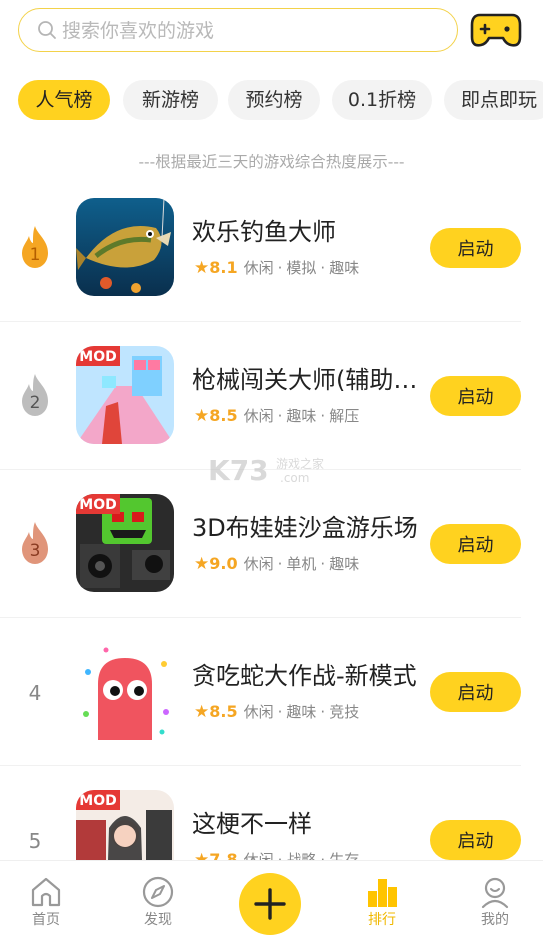 This screenshot has width=543, height=939. I want to click on nav-home-label: 首页, so click(46, 920).